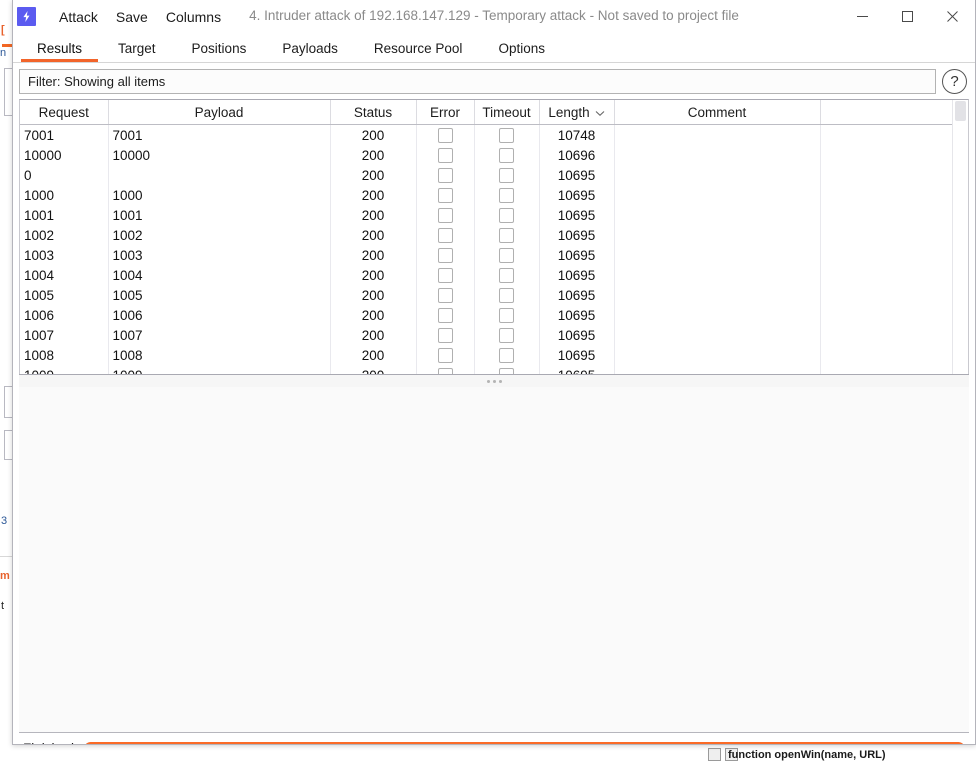 This screenshot has height=761, width=976. I want to click on results-table-scrollbar, so click(960, 237).